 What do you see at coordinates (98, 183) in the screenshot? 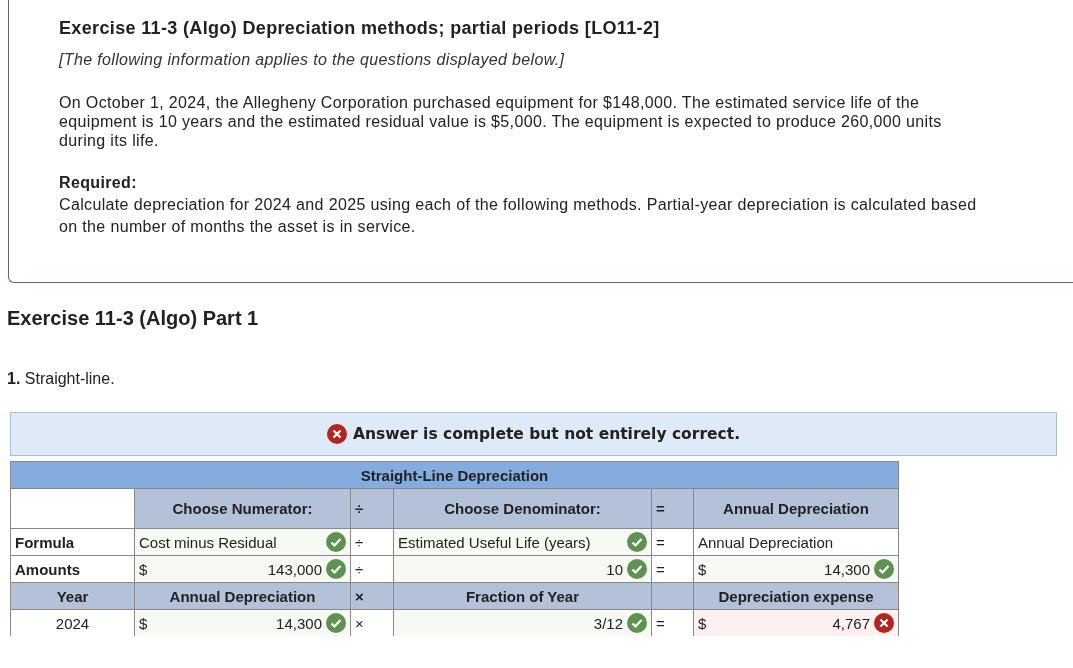
I see `required-label: Required:` at bounding box center [98, 183].